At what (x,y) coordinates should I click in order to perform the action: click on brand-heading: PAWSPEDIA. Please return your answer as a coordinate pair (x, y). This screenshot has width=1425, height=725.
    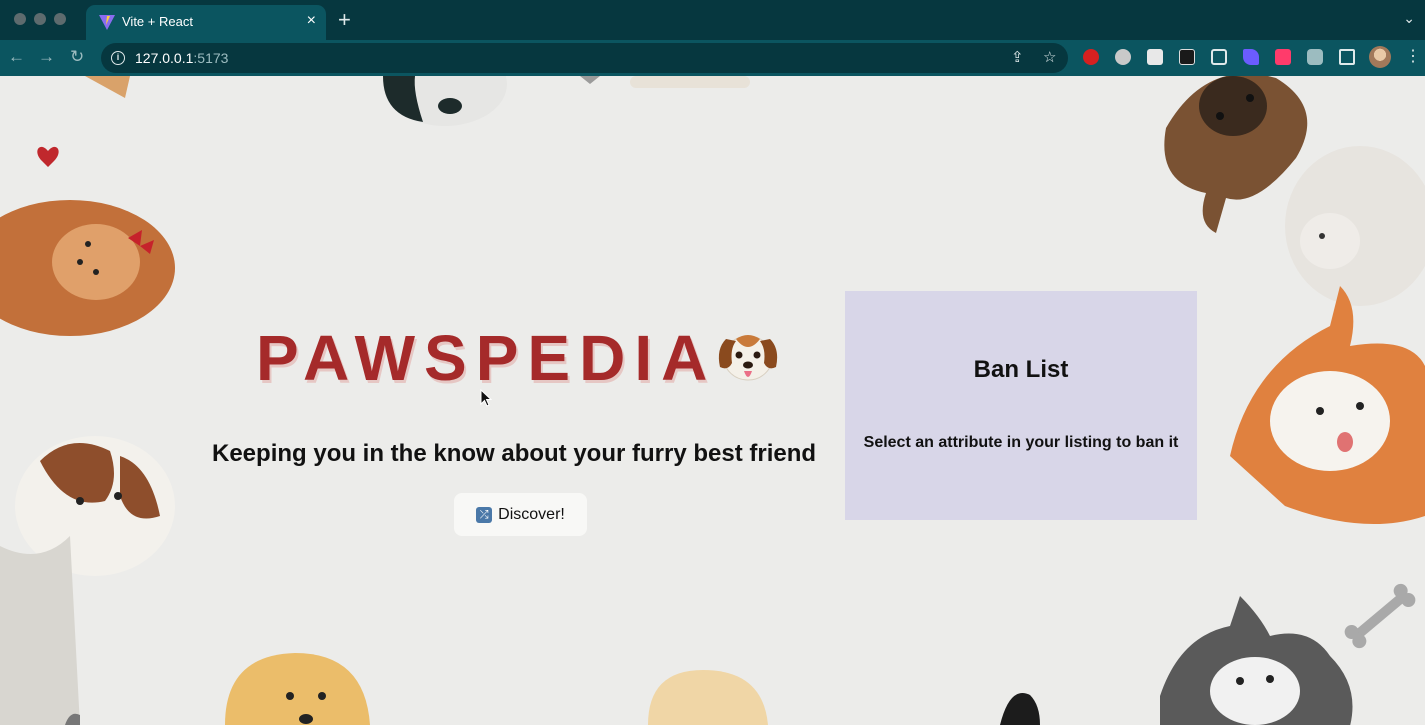
    Looking at the image, I should click on (517, 358).